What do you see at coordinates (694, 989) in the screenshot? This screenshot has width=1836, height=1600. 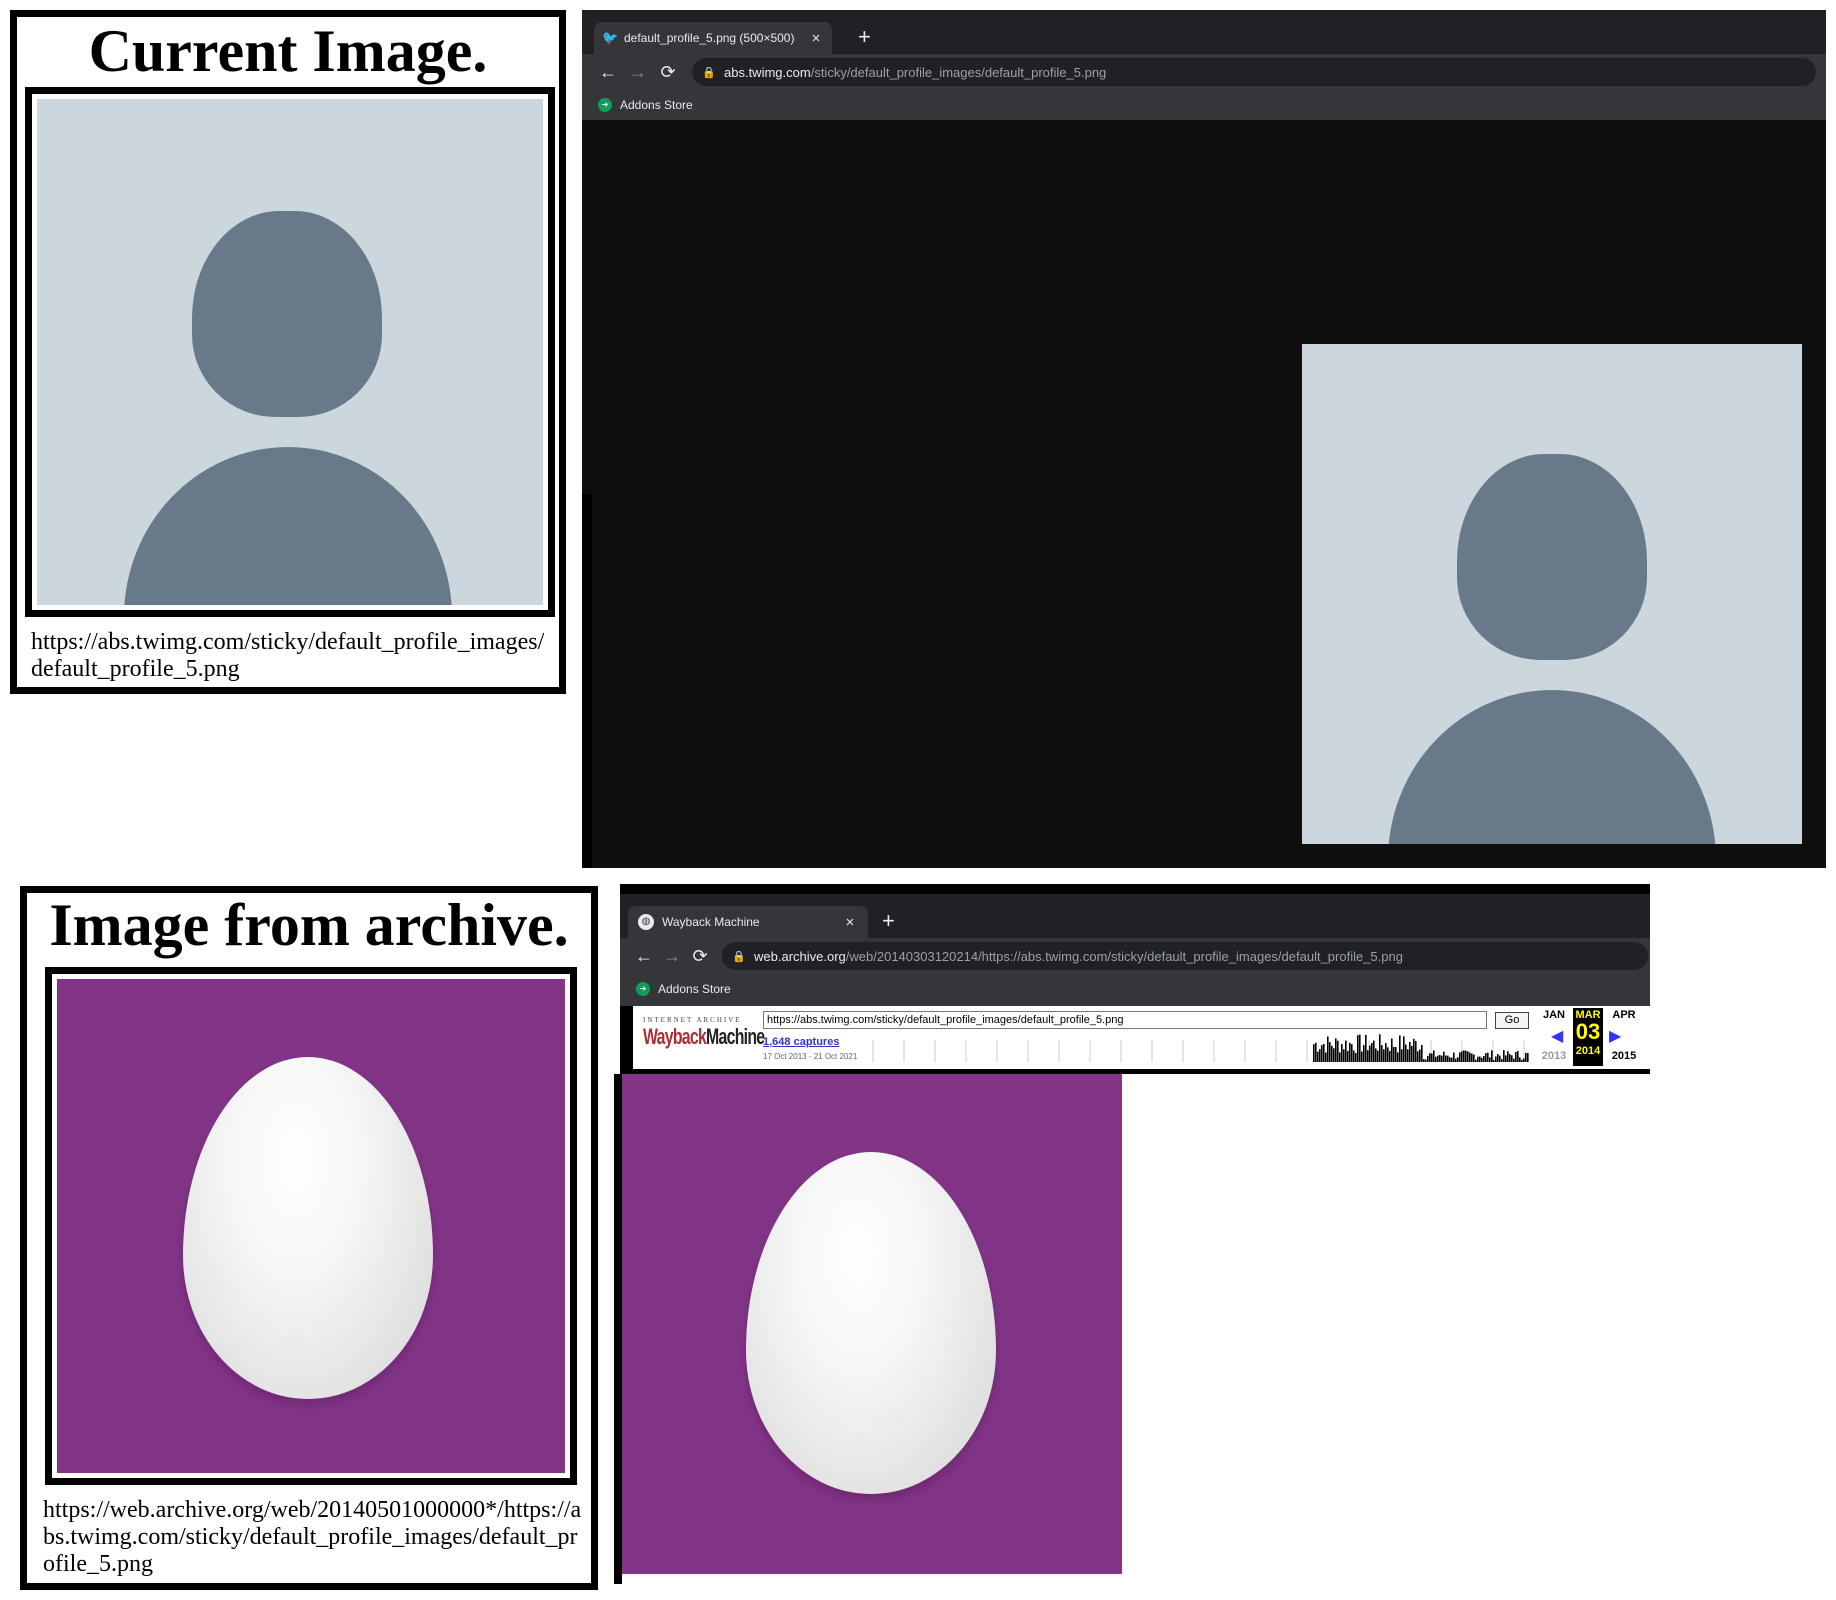 I see `bookmark-label: Addons Store` at bounding box center [694, 989].